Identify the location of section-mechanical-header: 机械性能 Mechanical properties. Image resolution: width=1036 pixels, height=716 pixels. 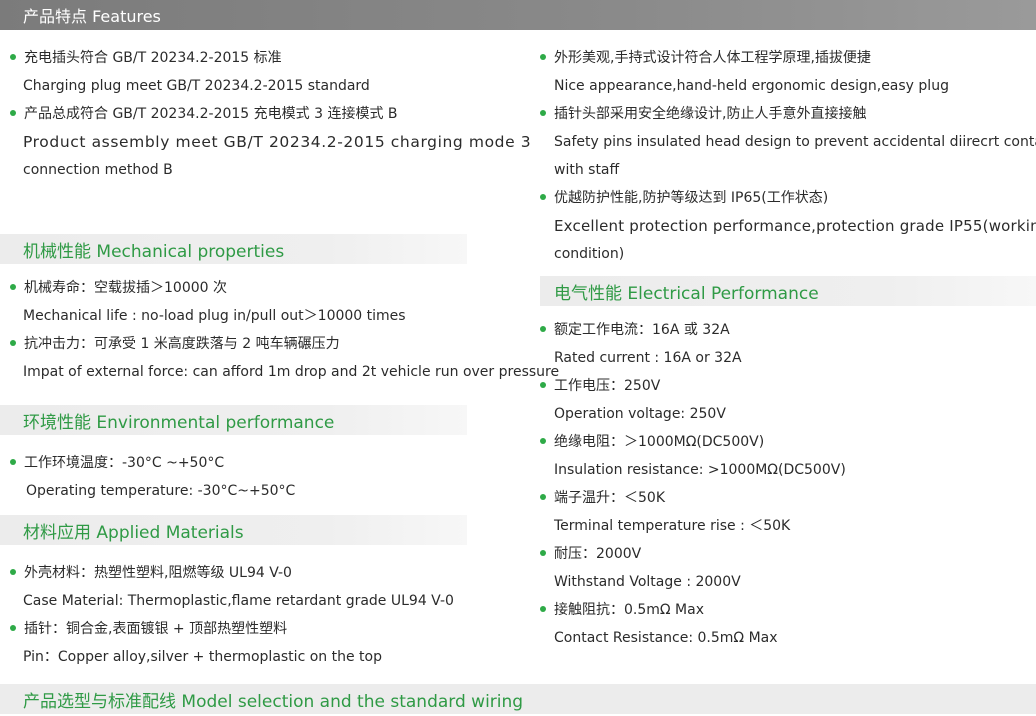
(233, 249).